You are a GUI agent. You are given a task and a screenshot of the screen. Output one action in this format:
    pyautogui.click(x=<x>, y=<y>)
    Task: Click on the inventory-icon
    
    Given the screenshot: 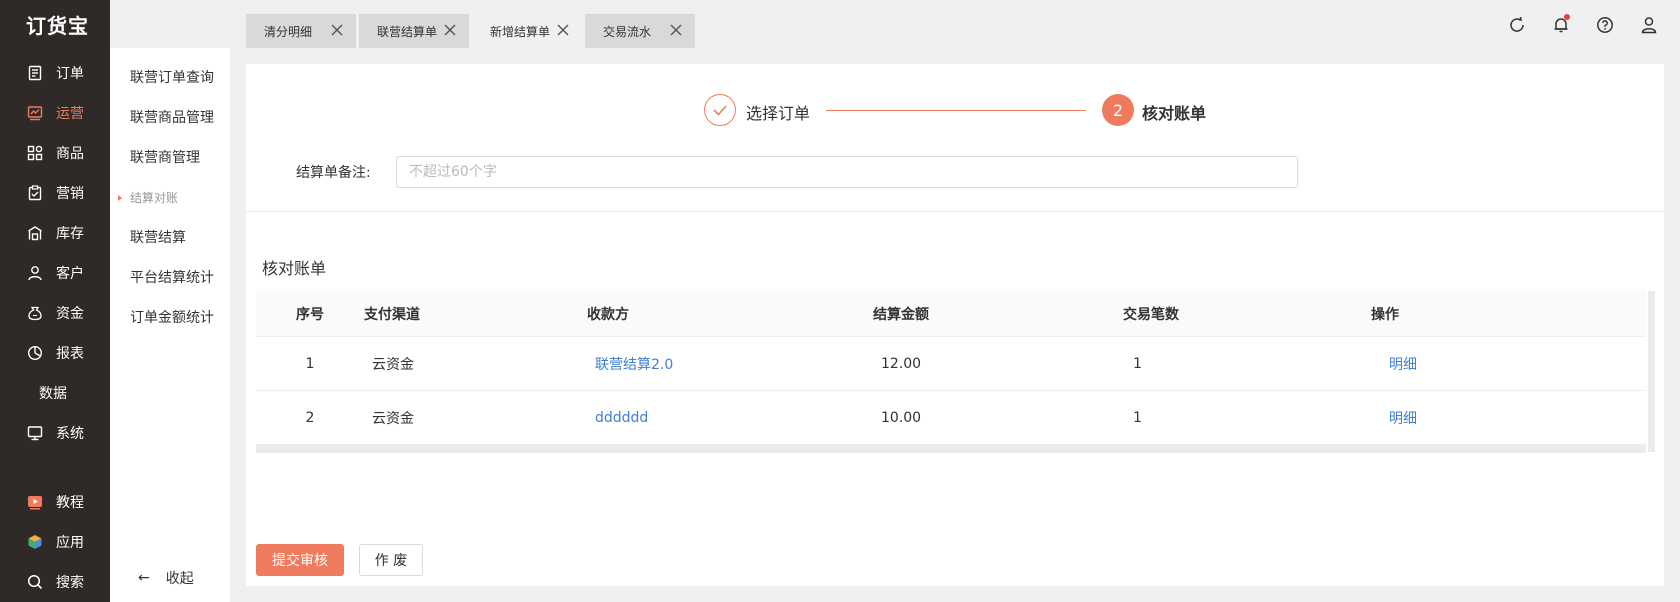 What is the action you would take?
    pyautogui.click(x=35, y=233)
    